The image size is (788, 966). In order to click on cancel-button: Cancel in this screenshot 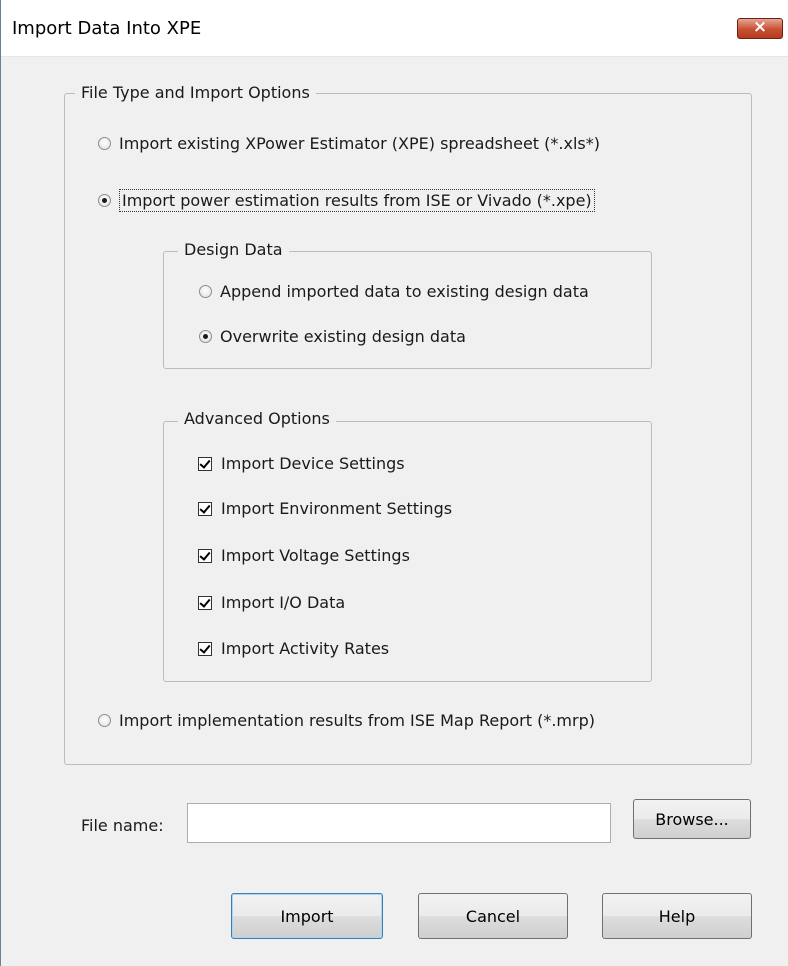, I will do `click(493, 916)`.